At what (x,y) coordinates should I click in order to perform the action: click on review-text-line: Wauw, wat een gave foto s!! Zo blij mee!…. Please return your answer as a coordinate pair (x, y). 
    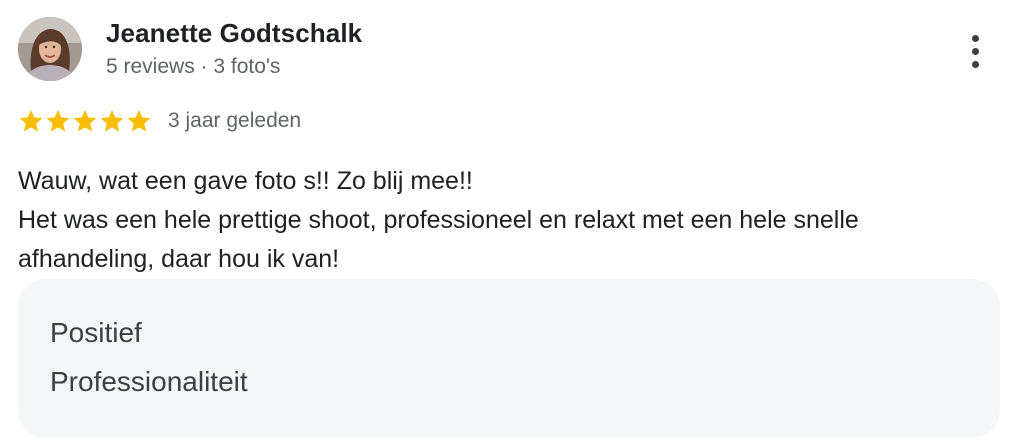
    Looking at the image, I should click on (245, 181).